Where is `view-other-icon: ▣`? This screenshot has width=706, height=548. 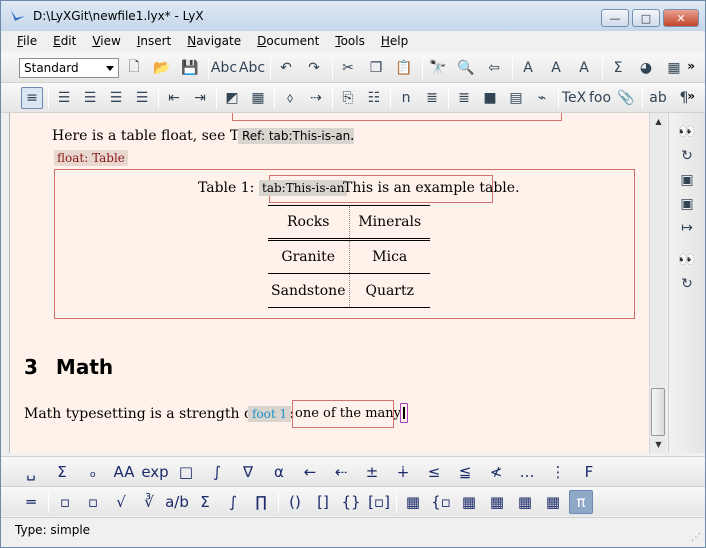 view-other-icon: ▣ is located at coordinates (687, 180).